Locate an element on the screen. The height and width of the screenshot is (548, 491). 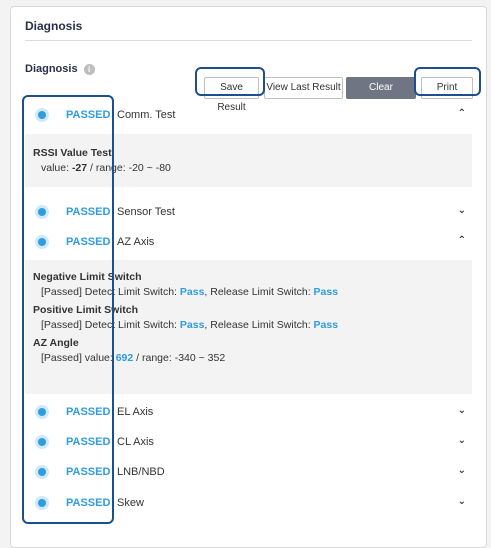
section-label-text: Diagnosis is located at coordinates (51, 69).